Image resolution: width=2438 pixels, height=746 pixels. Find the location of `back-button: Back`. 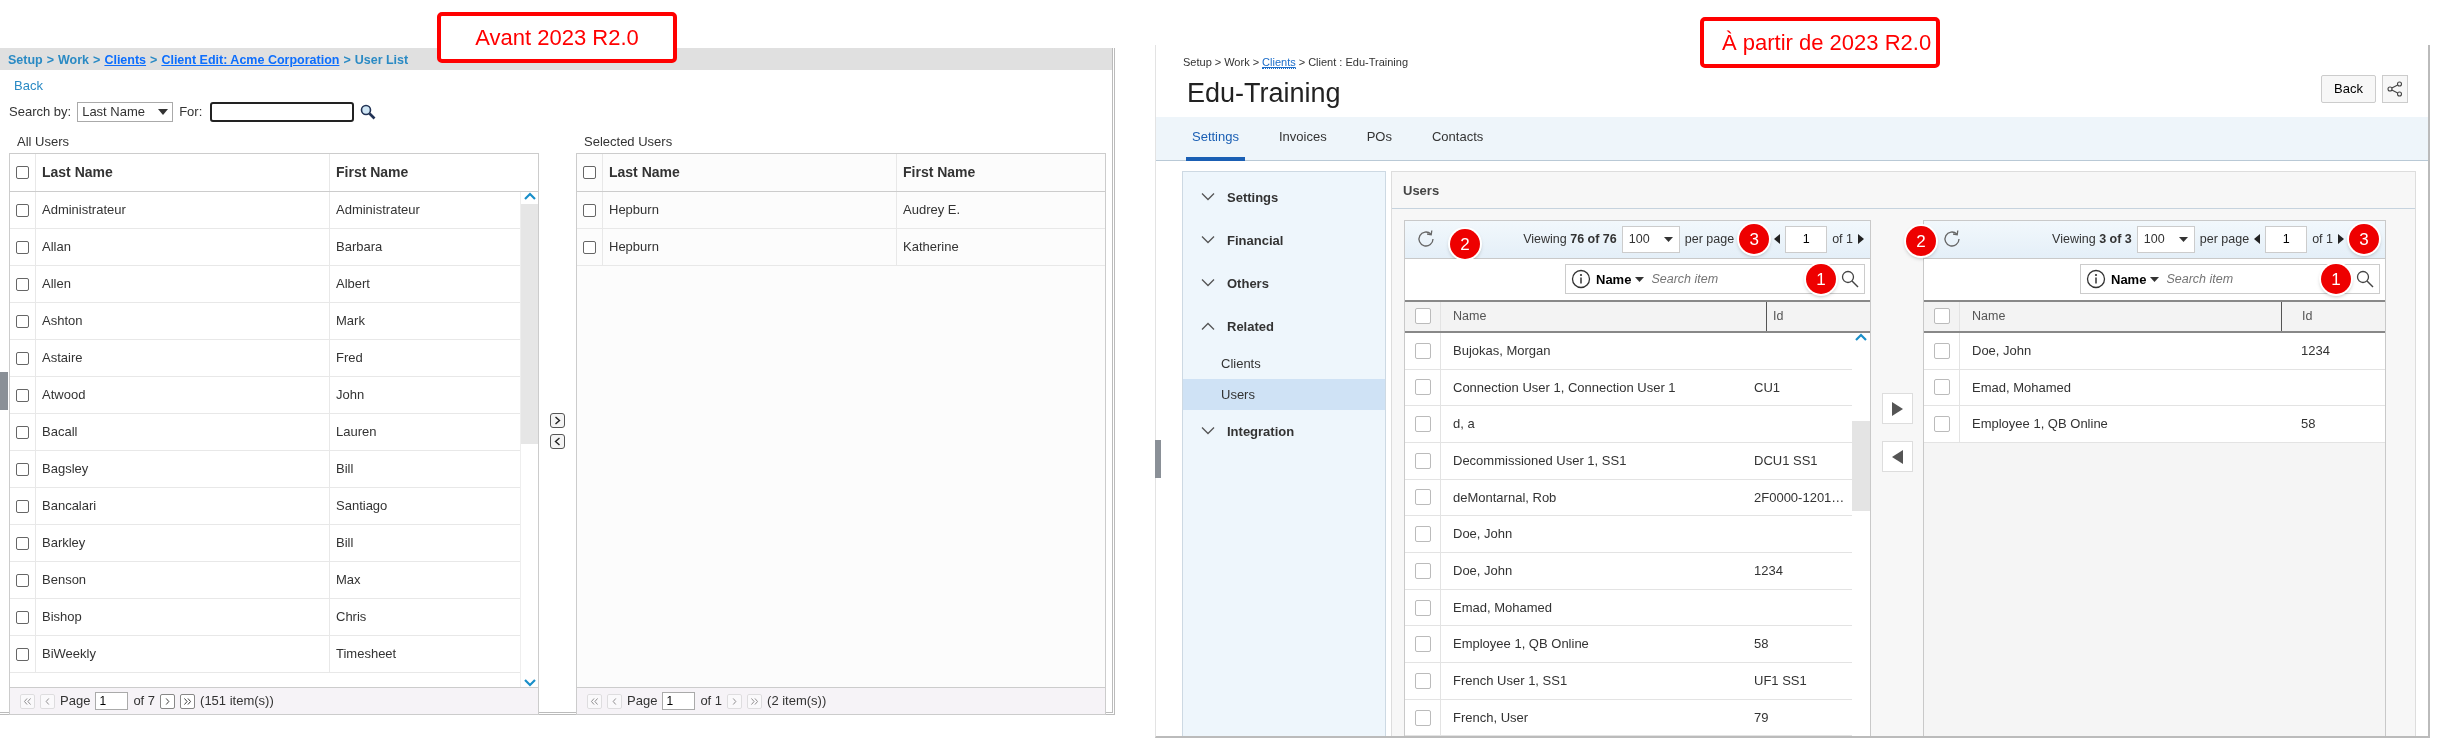

back-button: Back is located at coordinates (2348, 88).